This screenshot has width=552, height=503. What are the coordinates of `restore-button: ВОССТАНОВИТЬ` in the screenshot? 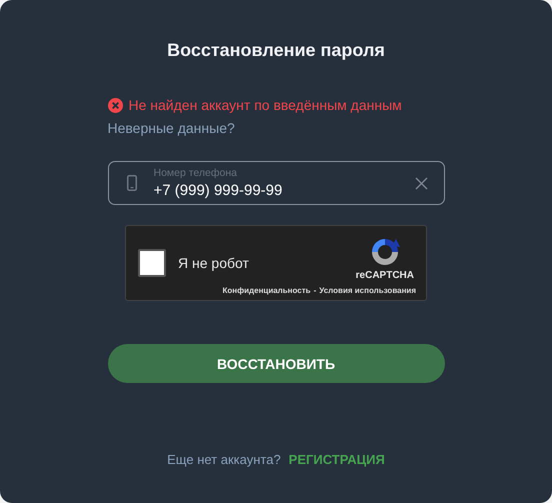 It's located at (276, 363).